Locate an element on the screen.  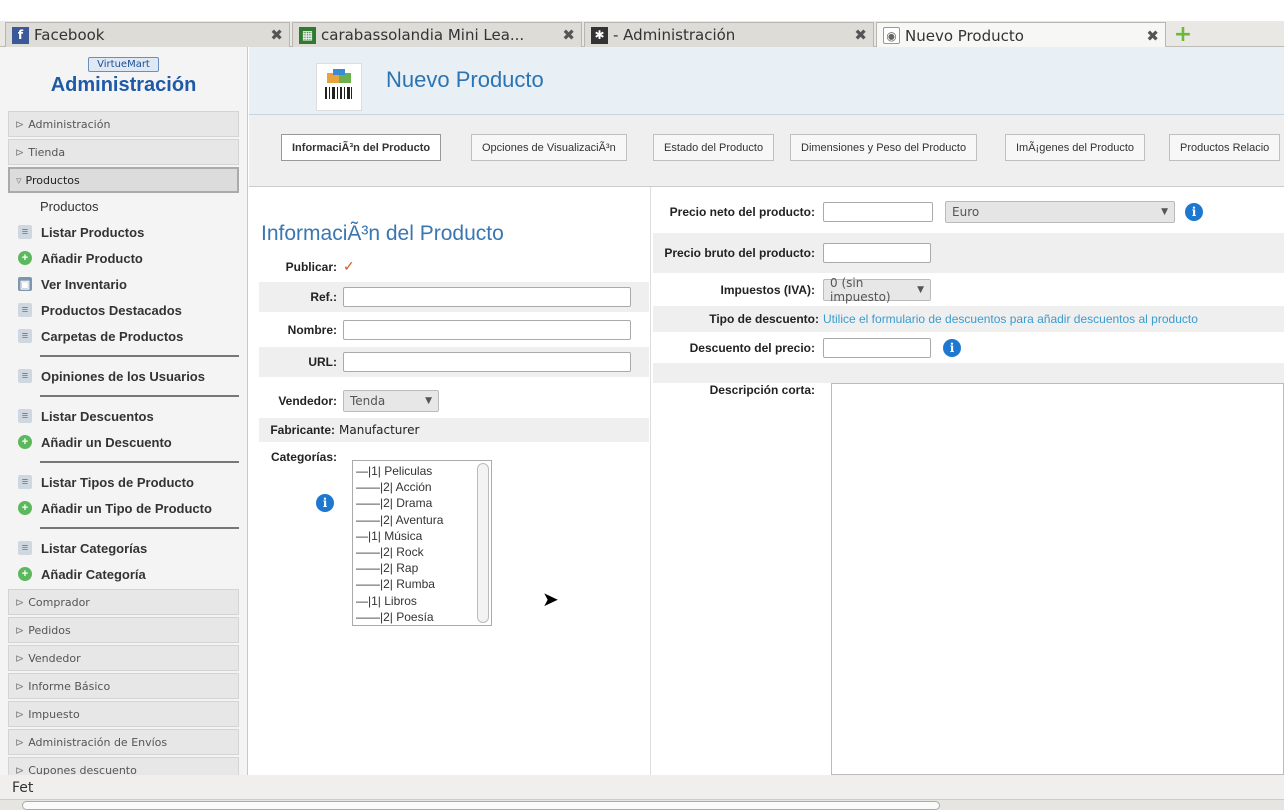
category-option: ——|2| Rumba is located at coordinates (422, 584).